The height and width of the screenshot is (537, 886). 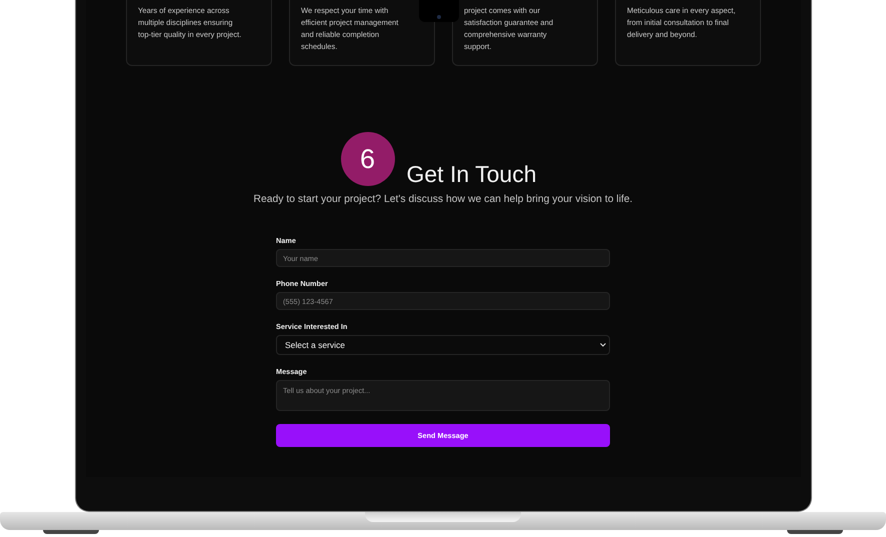 I want to click on step-number: 6, so click(x=367, y=159).